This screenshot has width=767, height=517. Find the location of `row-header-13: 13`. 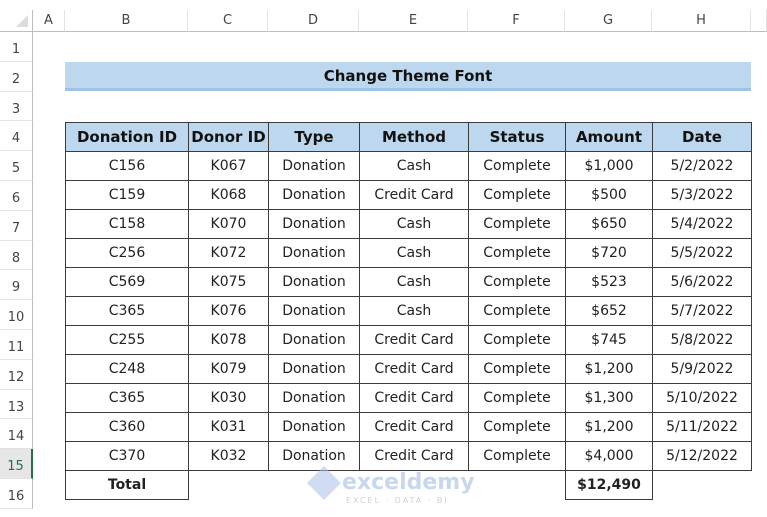

row-header-13: 13 is located at coordinates (16, 404).